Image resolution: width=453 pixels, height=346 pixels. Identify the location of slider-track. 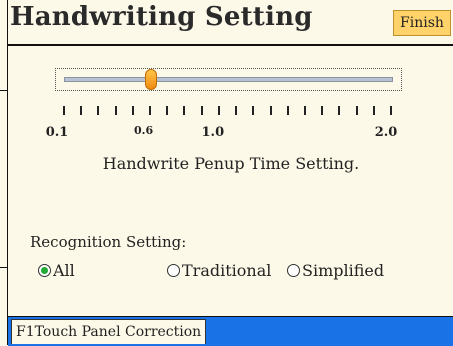
(228, 79).